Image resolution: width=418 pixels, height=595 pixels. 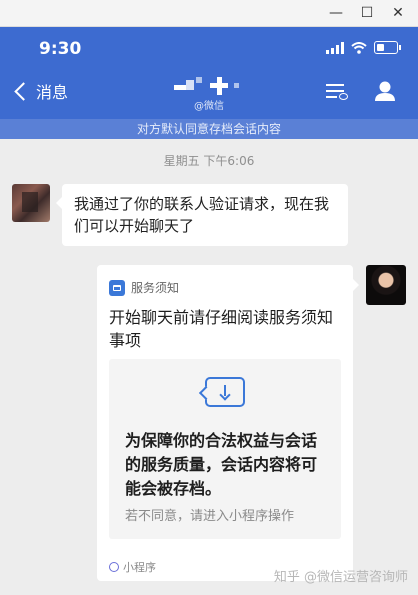 I want to click on status-time: 9:30, so click(x=60, y=49).